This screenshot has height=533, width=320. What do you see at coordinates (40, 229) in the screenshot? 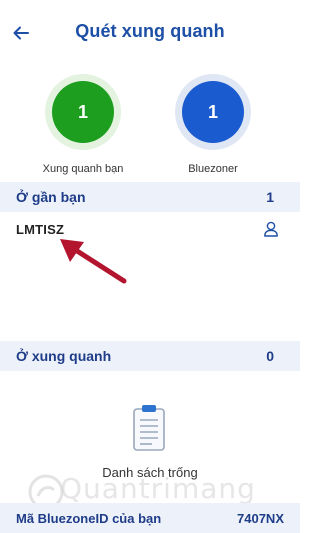
I see `device-name: LMTISZ` at bounding box center [40, 229].